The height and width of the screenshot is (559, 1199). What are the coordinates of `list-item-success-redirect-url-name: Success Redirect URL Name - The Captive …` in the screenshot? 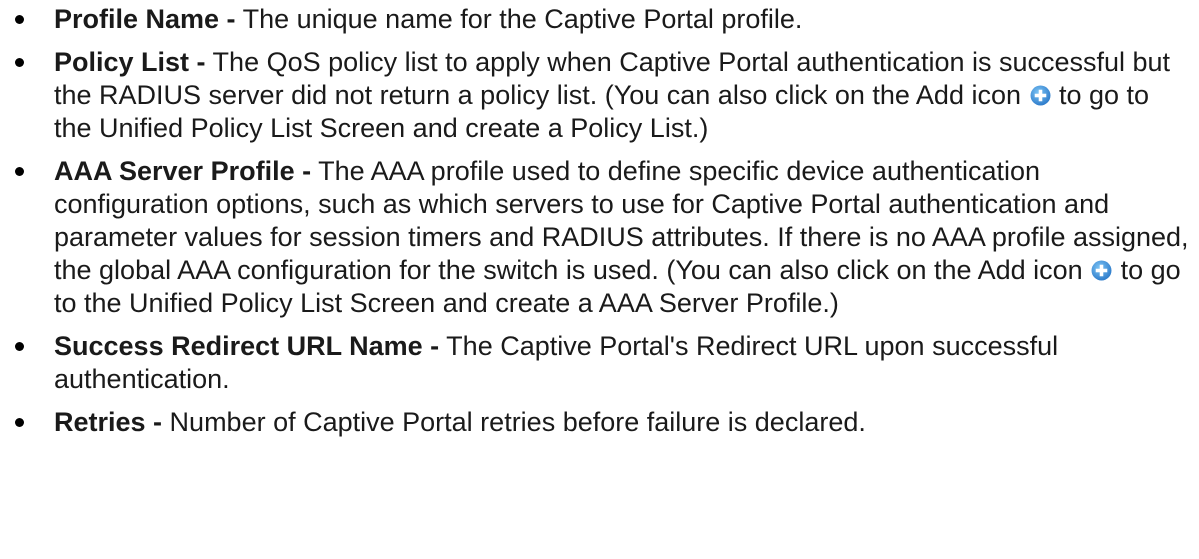 It's located at (599, 363).